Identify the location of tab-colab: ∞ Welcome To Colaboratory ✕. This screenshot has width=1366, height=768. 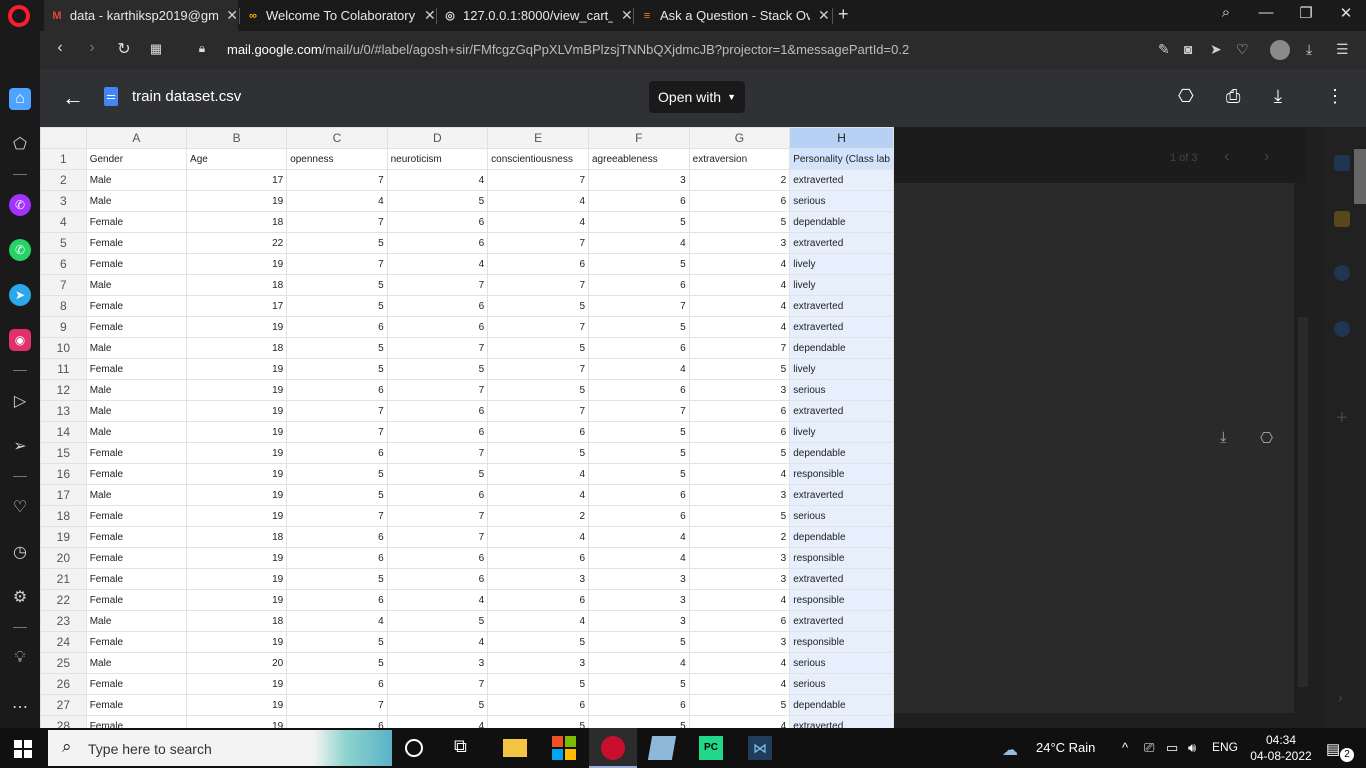
(338, 15).